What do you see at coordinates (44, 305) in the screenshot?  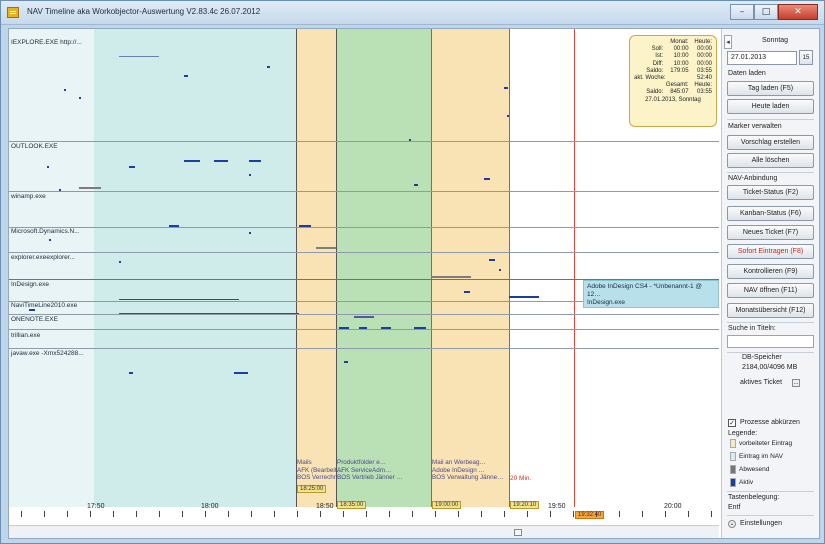 I see `row-label: NaviTimeLine2010.exe` at bounding box center [44, 305].